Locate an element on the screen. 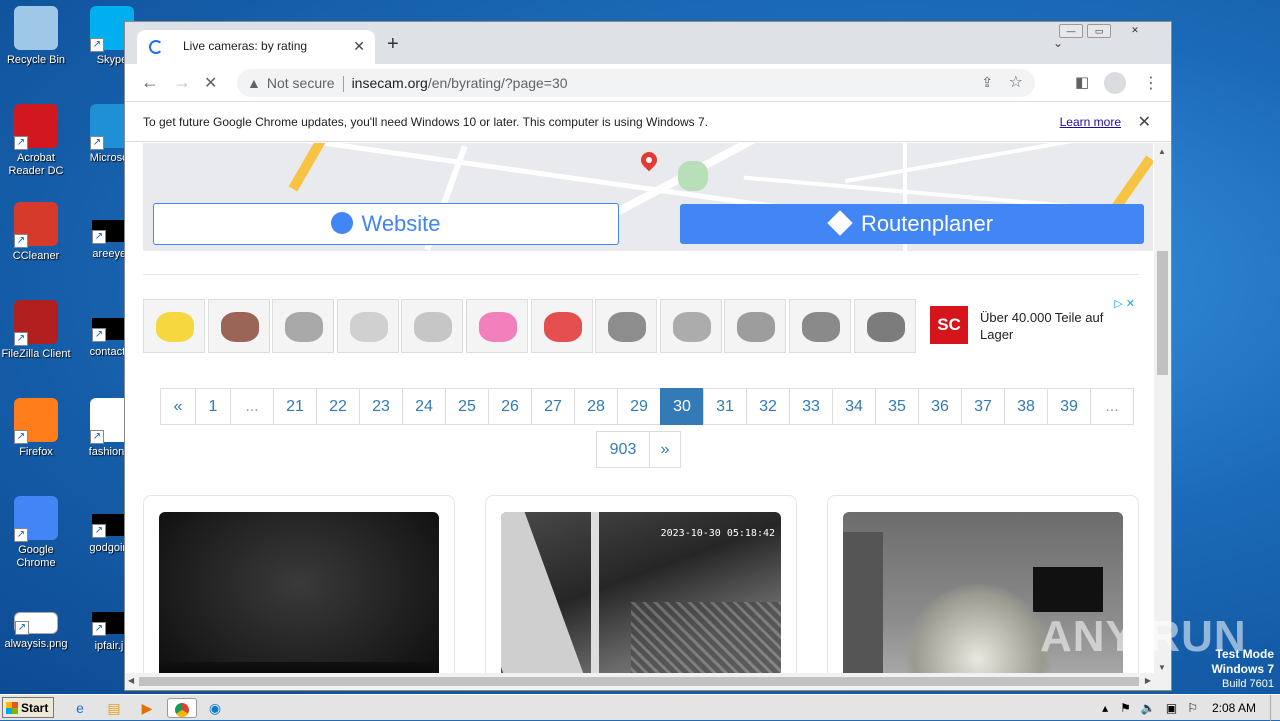  desktop-icon: ↗ CCleaner is located at coordinates (37, 232).